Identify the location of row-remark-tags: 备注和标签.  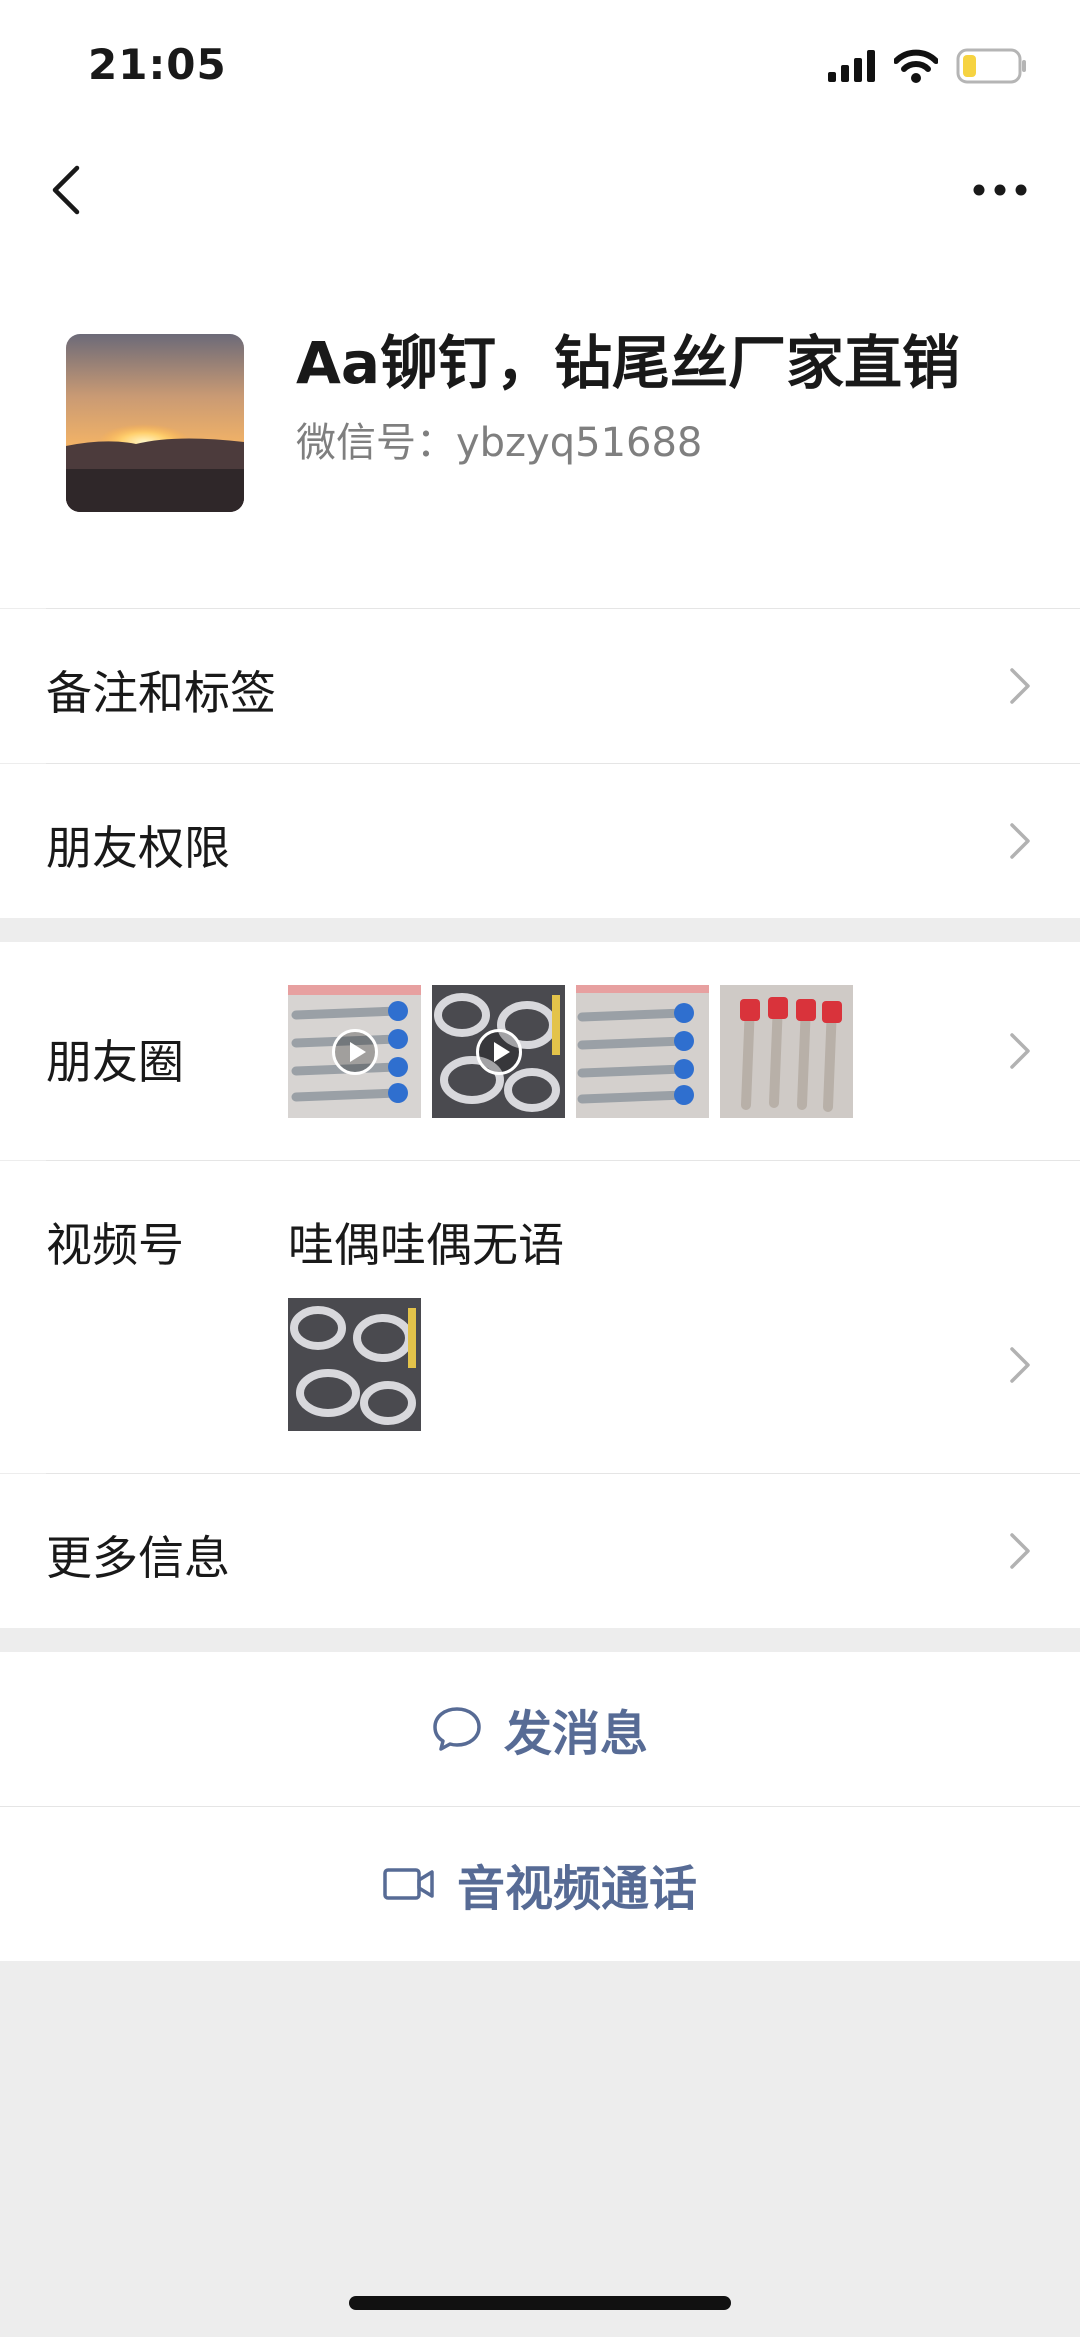
(540, 686).